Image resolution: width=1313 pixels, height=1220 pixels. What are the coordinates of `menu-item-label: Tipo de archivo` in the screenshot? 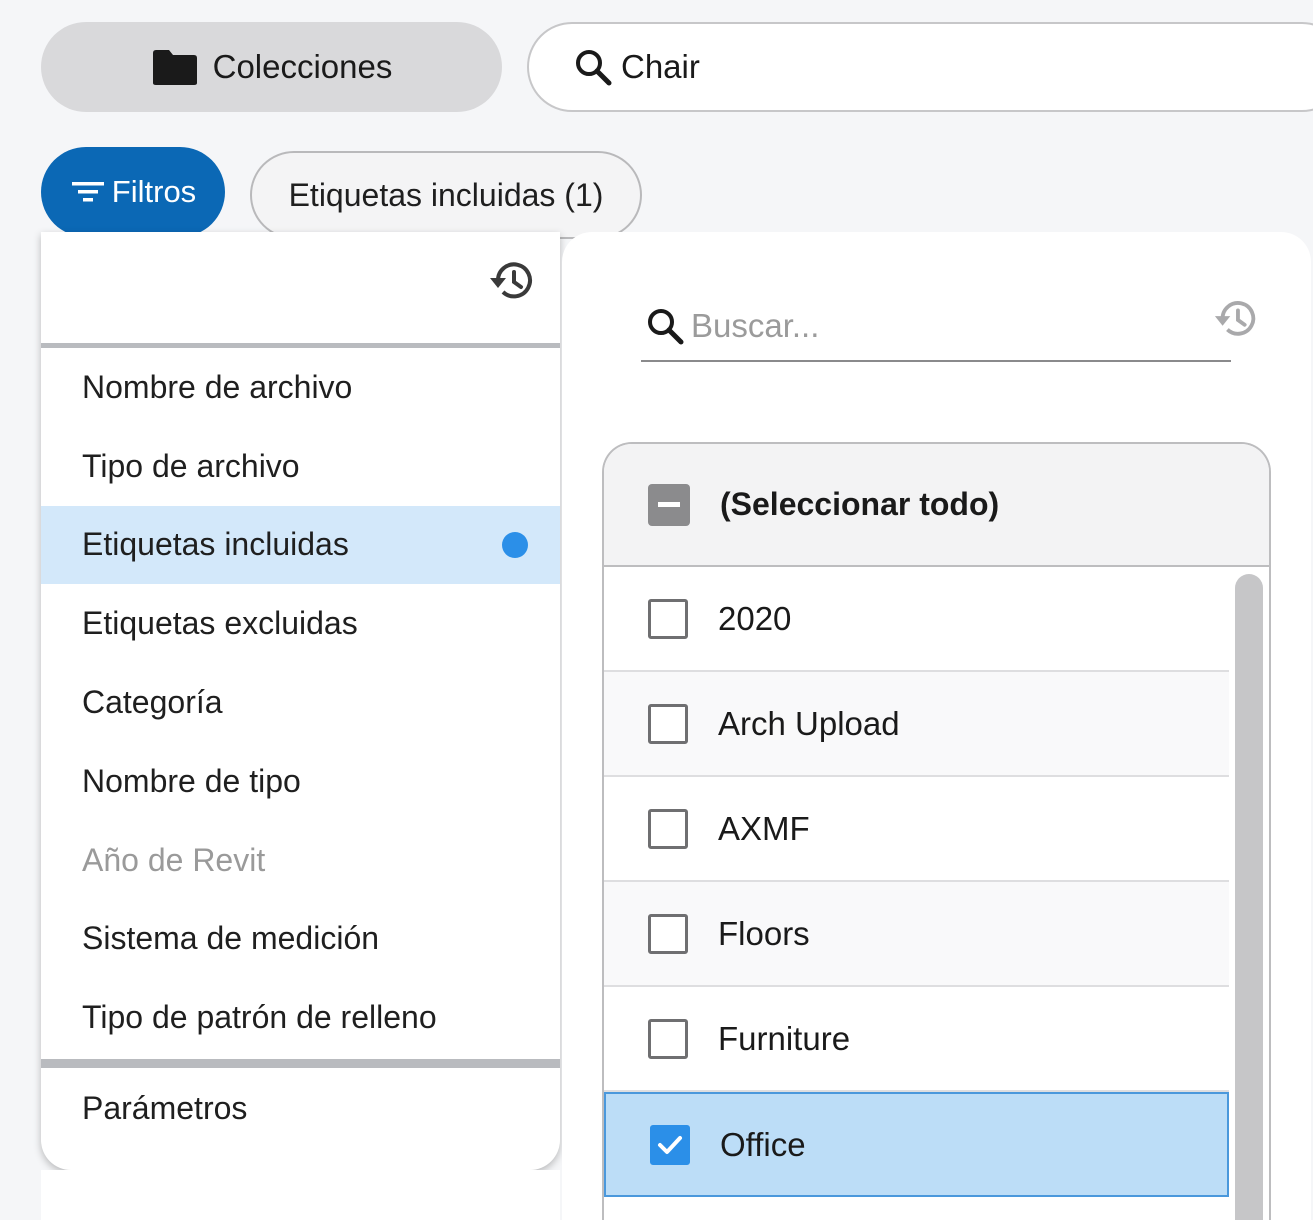 It's located at (191, 465).